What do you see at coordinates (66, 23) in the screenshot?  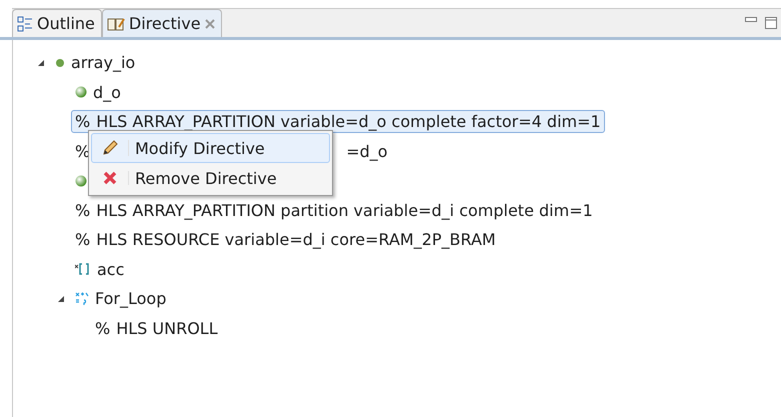 I see `tab-label: Outline` at bounding box center [66, 23].